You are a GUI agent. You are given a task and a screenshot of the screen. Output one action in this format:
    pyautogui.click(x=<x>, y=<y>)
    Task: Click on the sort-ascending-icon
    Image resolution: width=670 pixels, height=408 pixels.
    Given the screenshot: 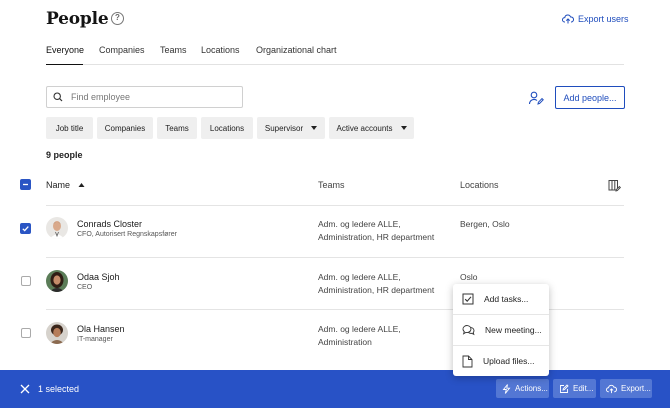 What is the action you would take?
    pyautogui.click(x=81, y=185)
    